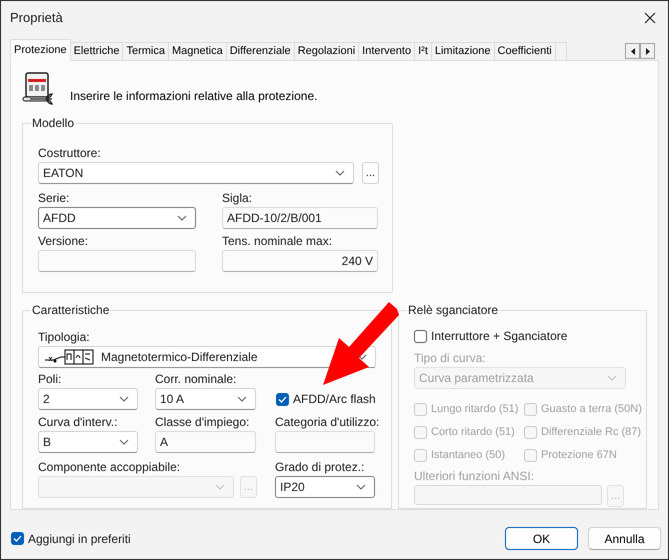 The image size is (669, 560). What do you see at coordinates (473, 432) in the screenshot?
I see `checkbox-label: Corto ritardo (51)` at bounding box center [473, 432].